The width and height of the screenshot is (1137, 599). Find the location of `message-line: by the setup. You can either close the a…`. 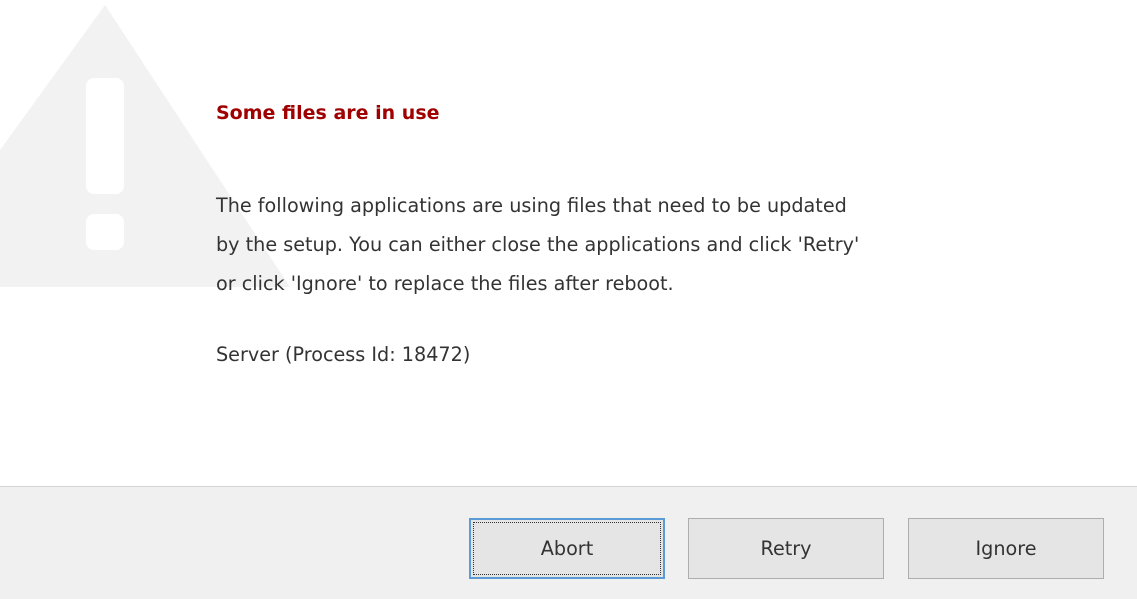

message-line: by the setup. You can either close the a… is located at coordinates (538, 244).